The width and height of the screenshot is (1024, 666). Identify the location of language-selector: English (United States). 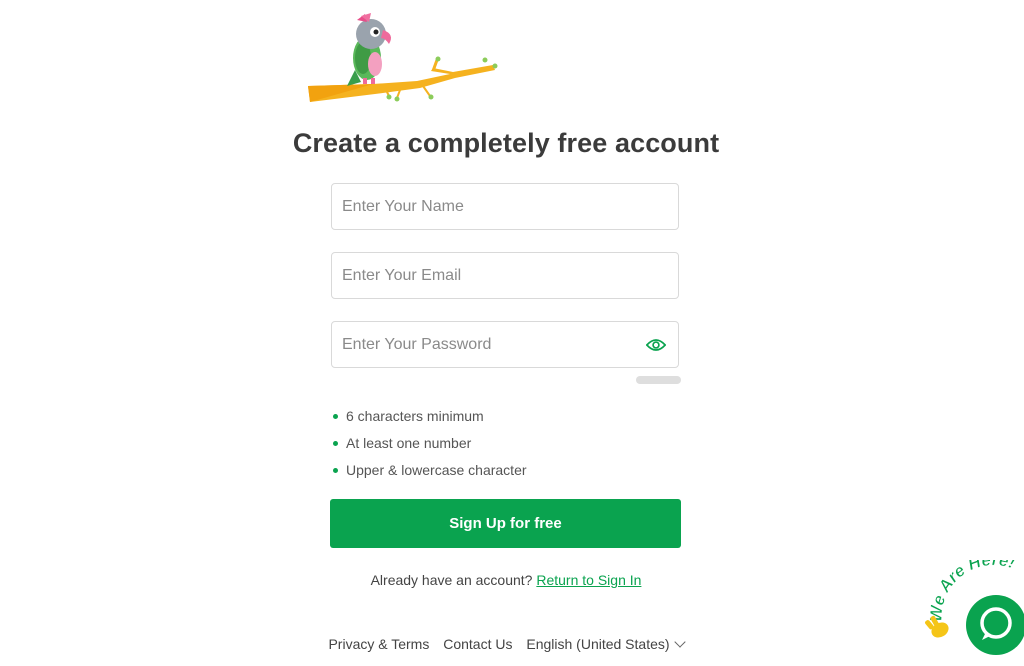
(606, 644).